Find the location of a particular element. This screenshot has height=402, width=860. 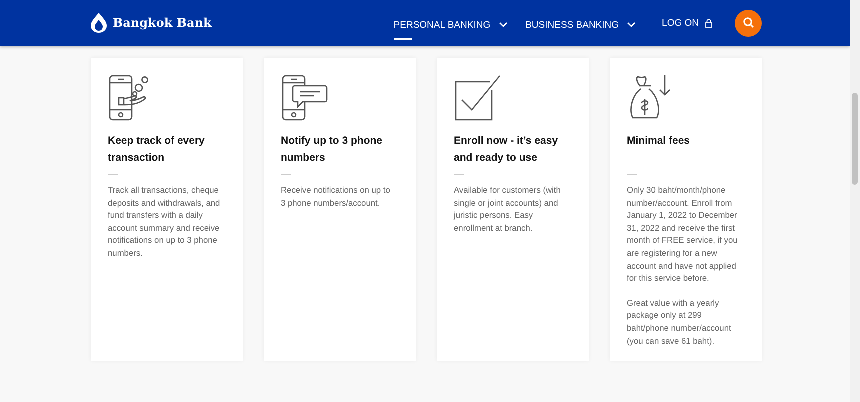

checkbox-tick-icon is located at coordinates (478, 98).